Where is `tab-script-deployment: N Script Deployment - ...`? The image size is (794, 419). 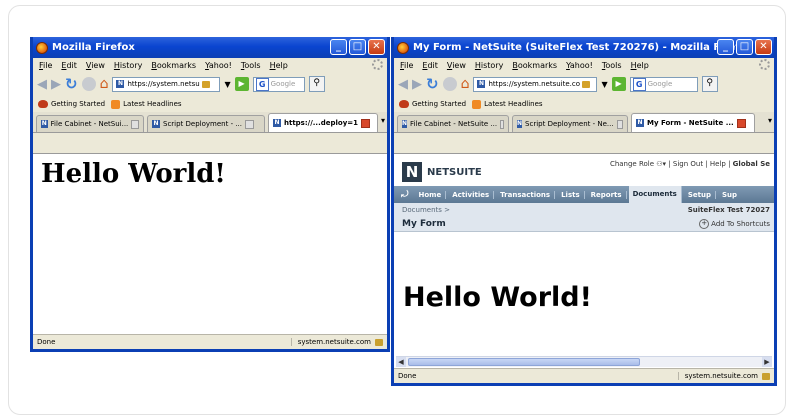 tab-script-deployment: N Script Deployment - ... is located at coordinates (206, 123).